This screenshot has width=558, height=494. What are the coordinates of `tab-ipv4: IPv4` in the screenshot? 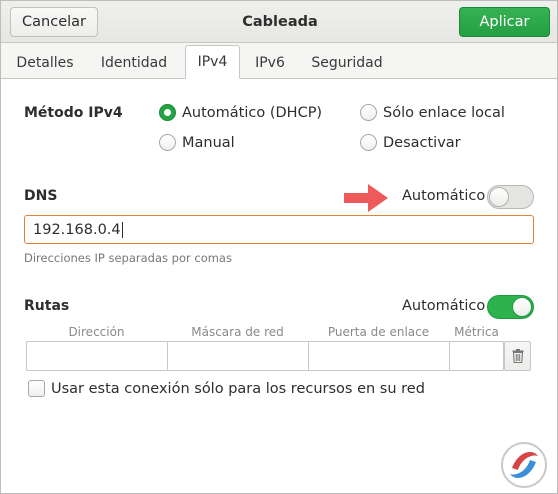 It's located at (212, 62).